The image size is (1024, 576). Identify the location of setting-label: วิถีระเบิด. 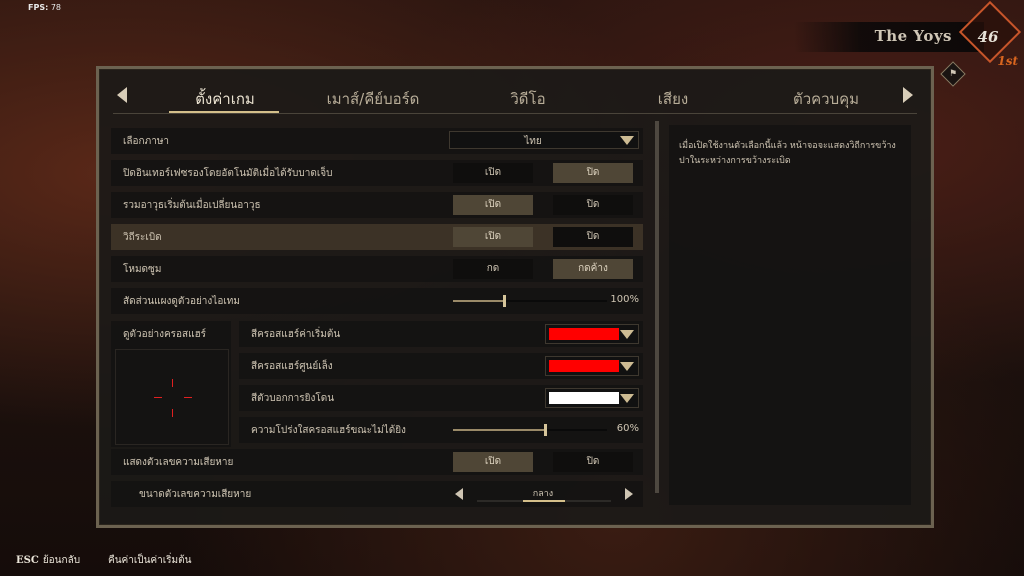
(142, 237).